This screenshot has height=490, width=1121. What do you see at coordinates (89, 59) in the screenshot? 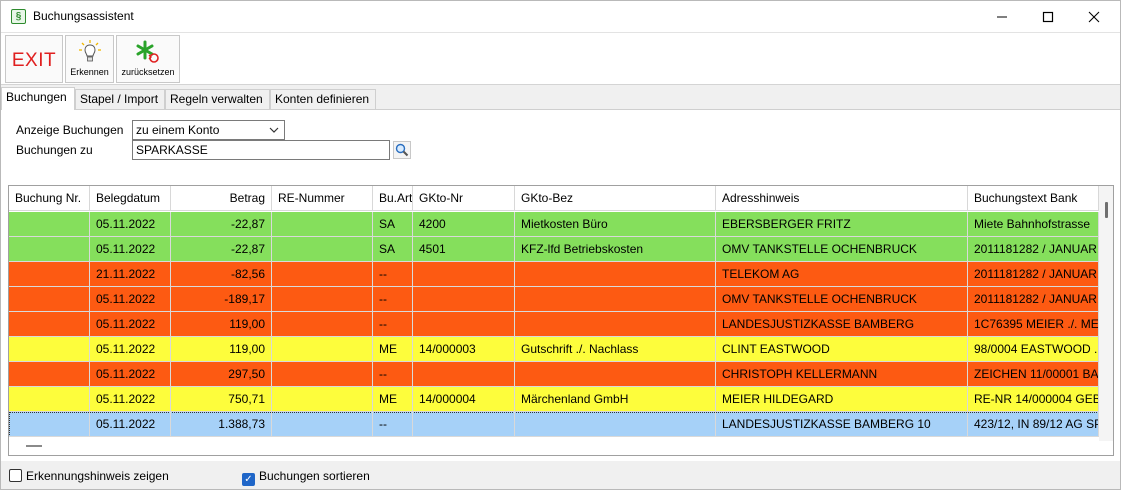
I see `erkennen-button: Erkennen` at bounding box center [89, 59].